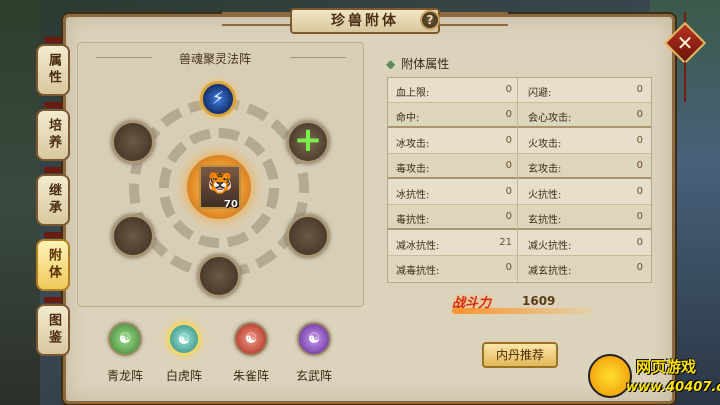  What do you see at coordinates (550, 246) in the screenshot?
I see `attr-label: 减火抗性:` at bounding box center [550, 246].